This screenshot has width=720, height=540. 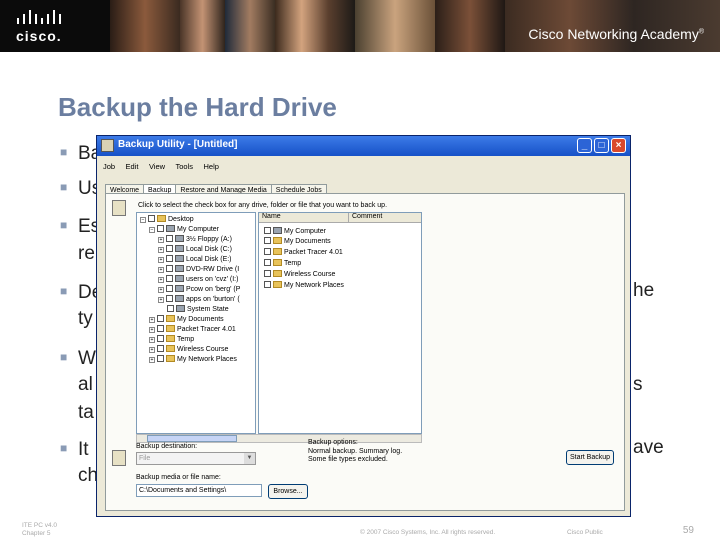 What do you see at coordinates (167, 219) in the screenshot?
I see `tree-item: − Desktop` at bounding box center [167, 219].